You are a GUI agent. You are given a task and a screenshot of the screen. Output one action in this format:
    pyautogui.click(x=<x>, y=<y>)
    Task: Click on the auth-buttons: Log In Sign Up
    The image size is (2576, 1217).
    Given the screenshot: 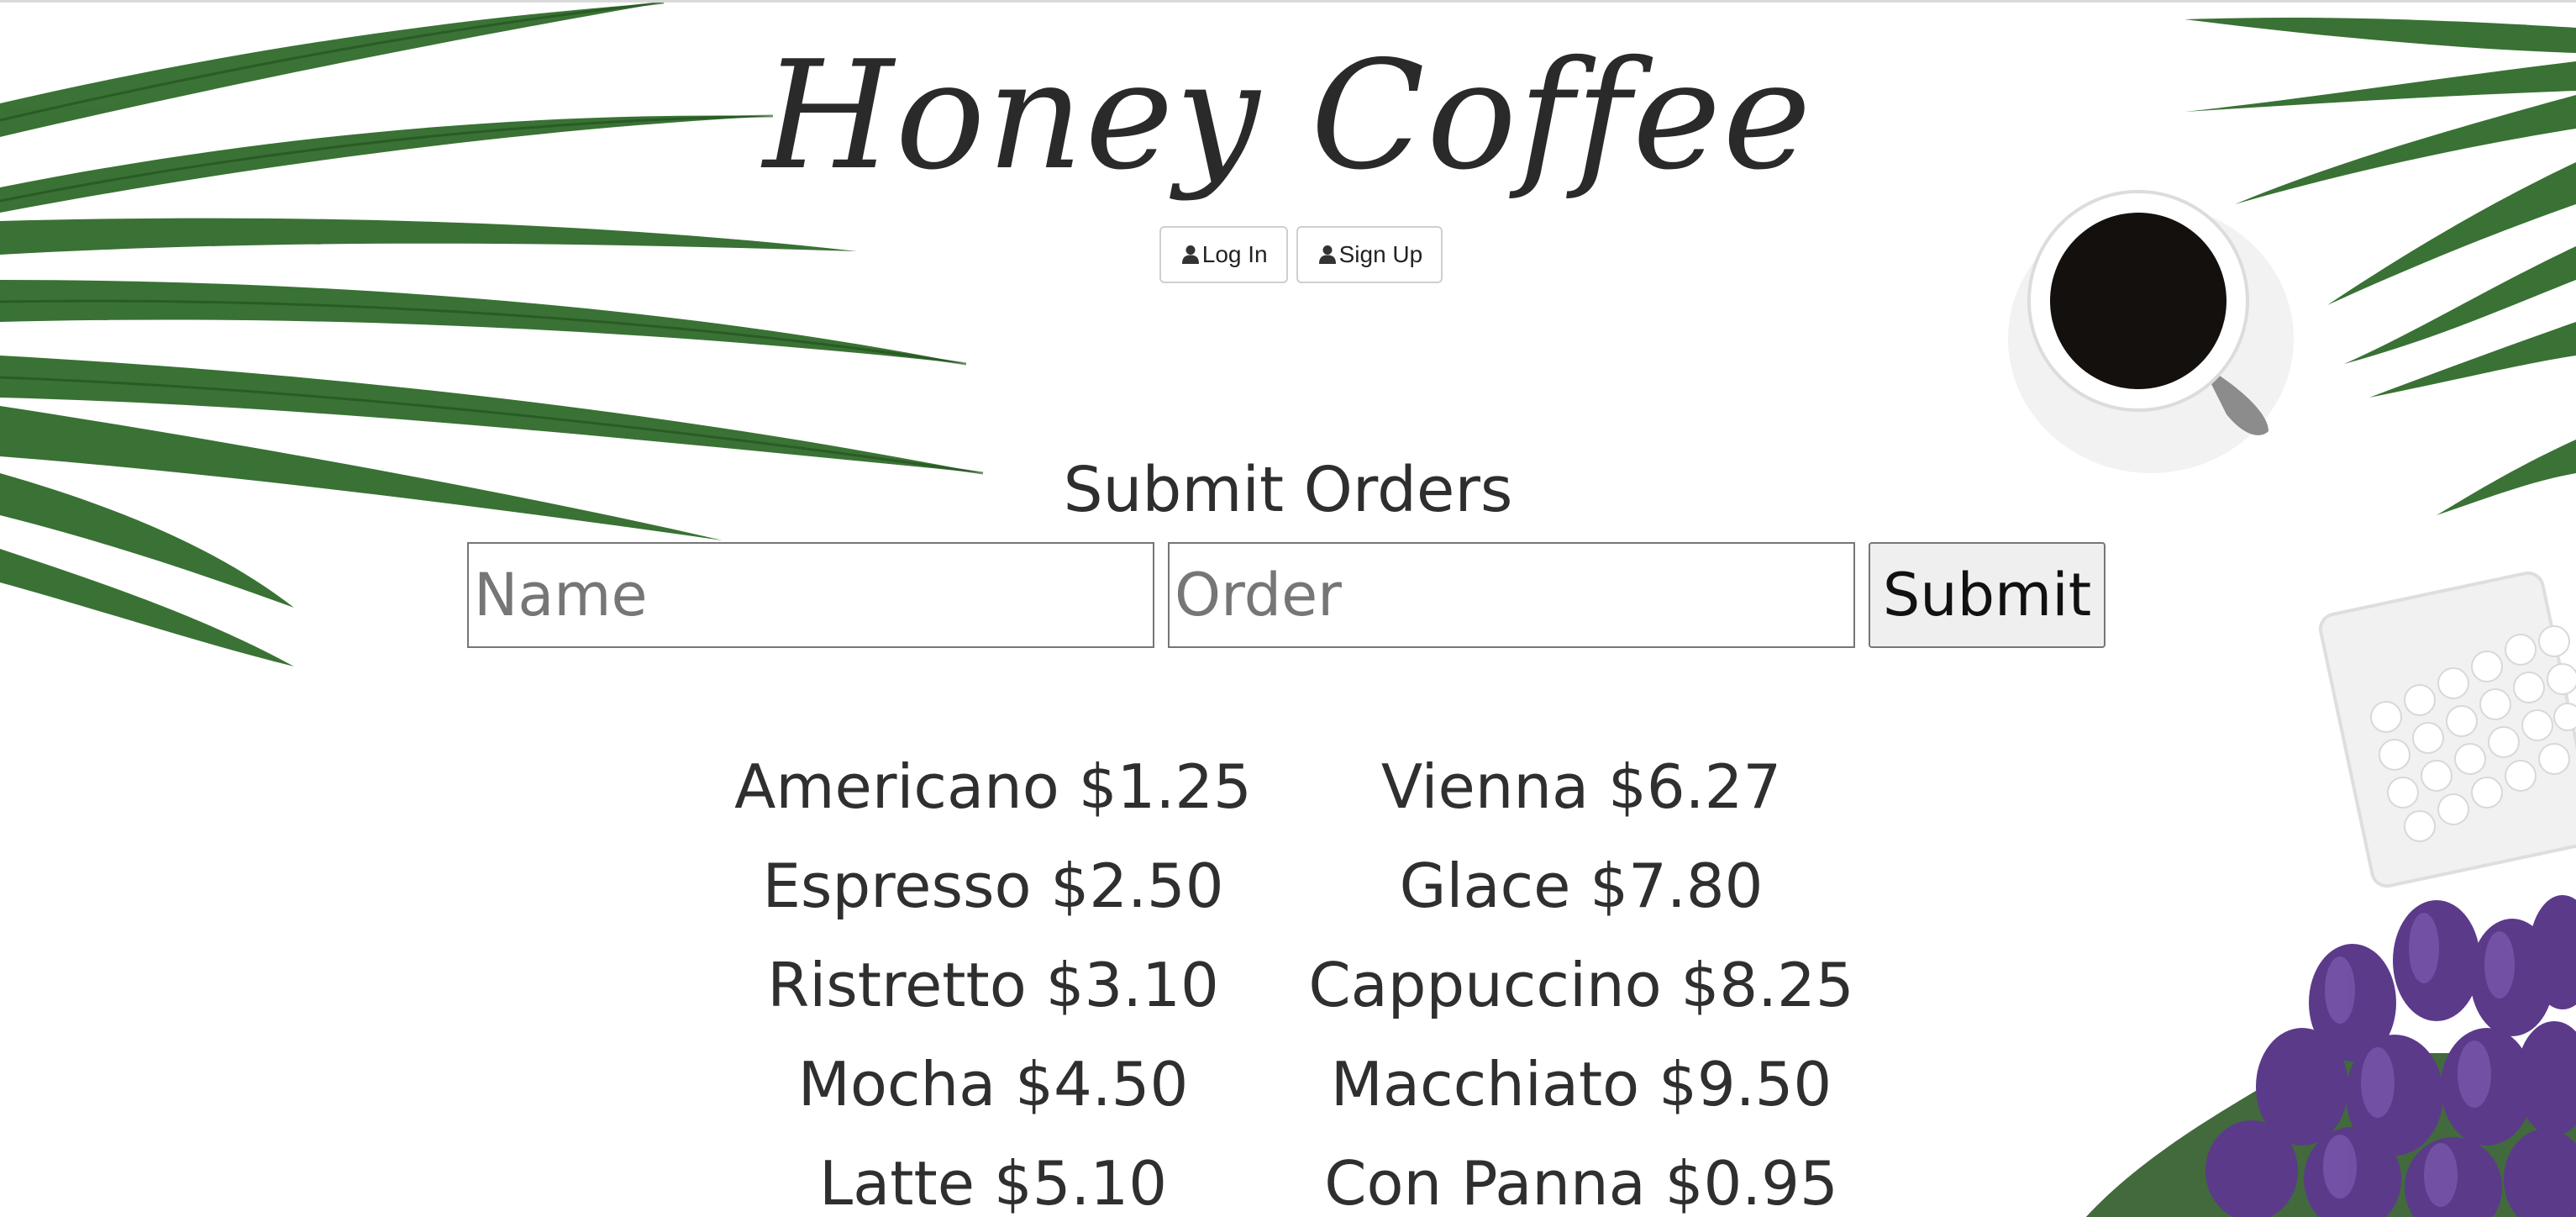 What is the action you would take?
    pyautogui.click(x=1288, y=254)
    